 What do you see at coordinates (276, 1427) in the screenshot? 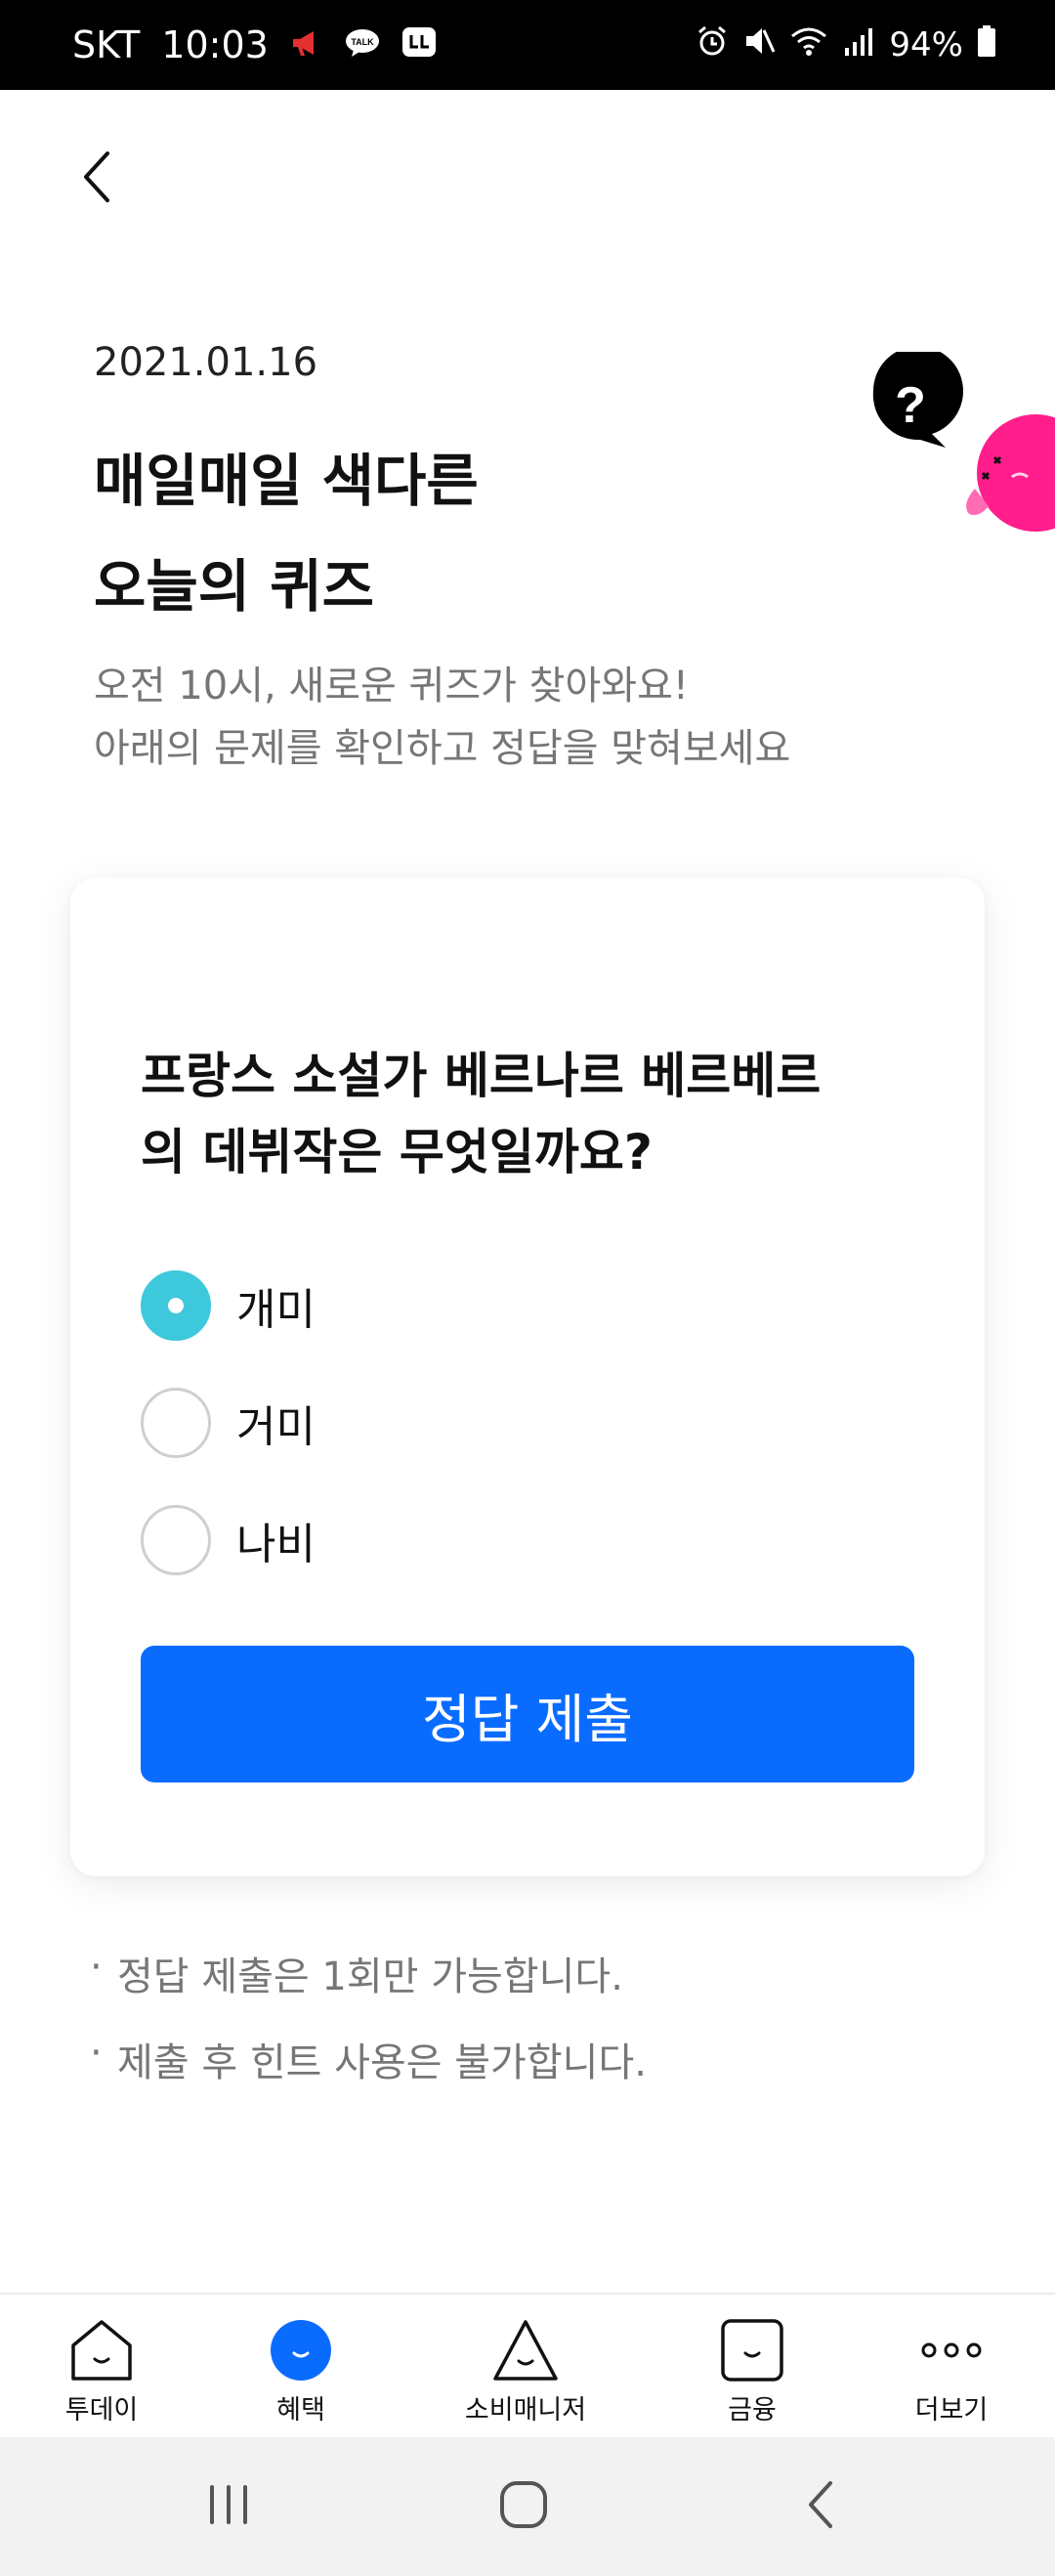
I see `quiz-option-label: 거미` at bounding box center [276, 1427].